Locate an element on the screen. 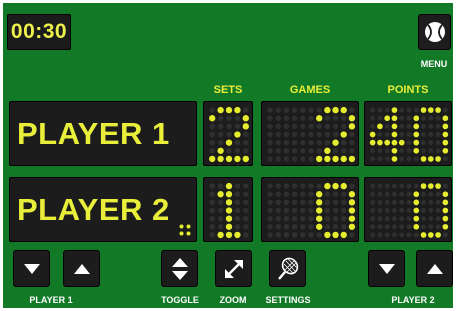 This screenshot has height=311, width=456. player1-name-panel: PLAYER 1 is located at coordinates (103, 133).